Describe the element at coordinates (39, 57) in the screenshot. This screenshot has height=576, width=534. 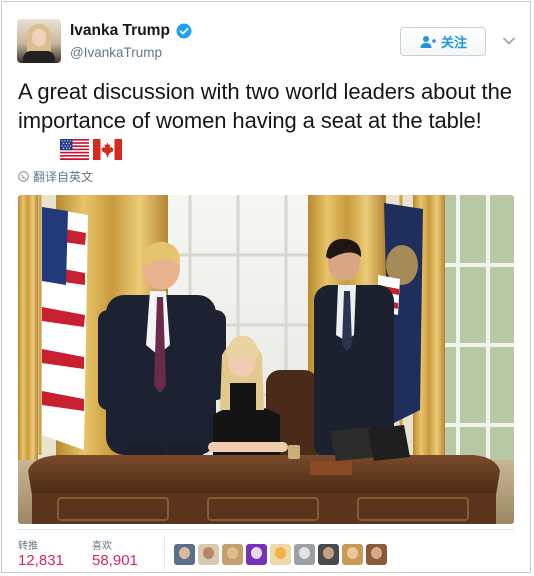
I see `avatar-body` at that location.